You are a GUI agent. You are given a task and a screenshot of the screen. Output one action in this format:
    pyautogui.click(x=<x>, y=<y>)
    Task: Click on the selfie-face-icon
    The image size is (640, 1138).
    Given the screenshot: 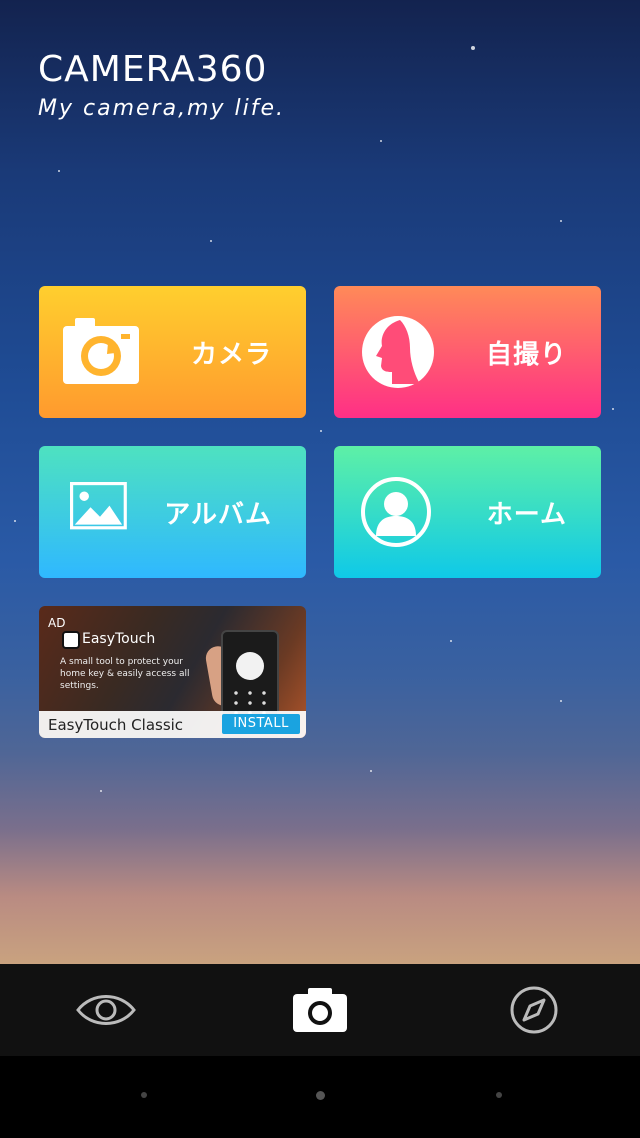 What is the action you would take?
    pyautogui.click(x=398, y=352)
    